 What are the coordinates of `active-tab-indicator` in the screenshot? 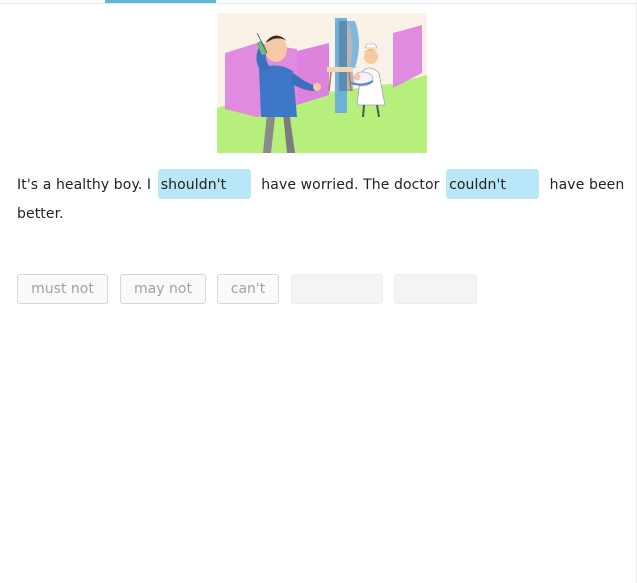 It's located at (160, 1).